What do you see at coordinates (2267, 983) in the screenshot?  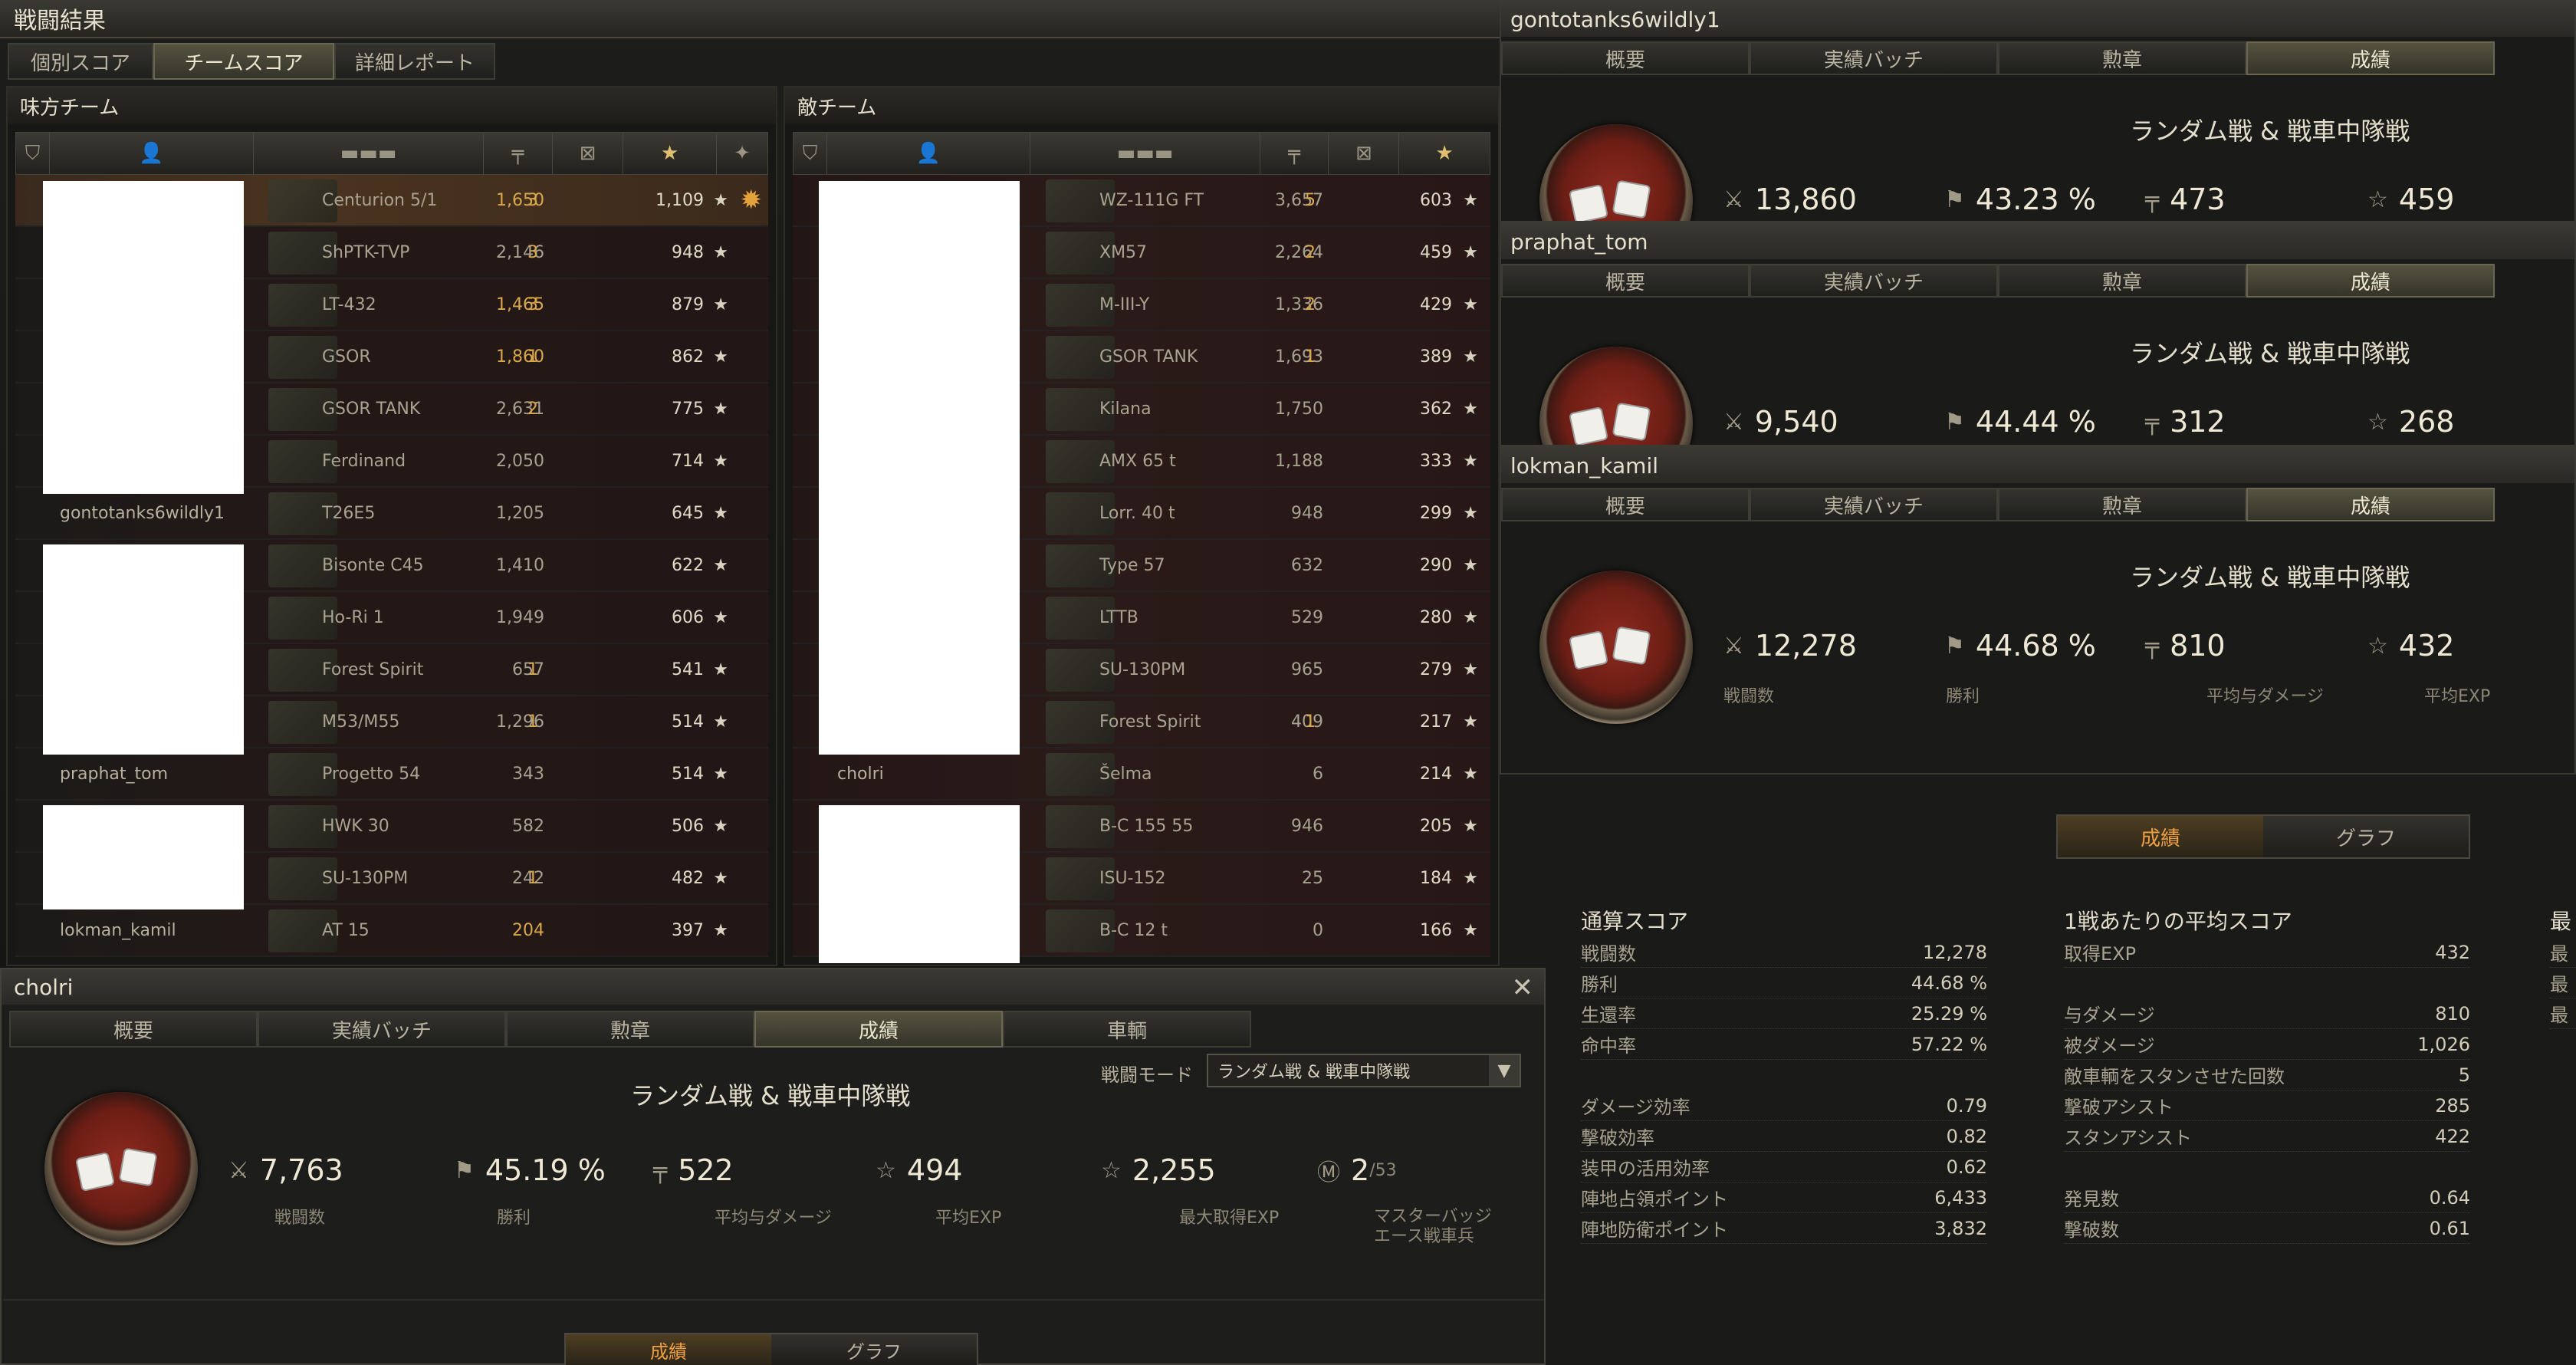 I see `stat-row` at bounding box center [2267, 983].